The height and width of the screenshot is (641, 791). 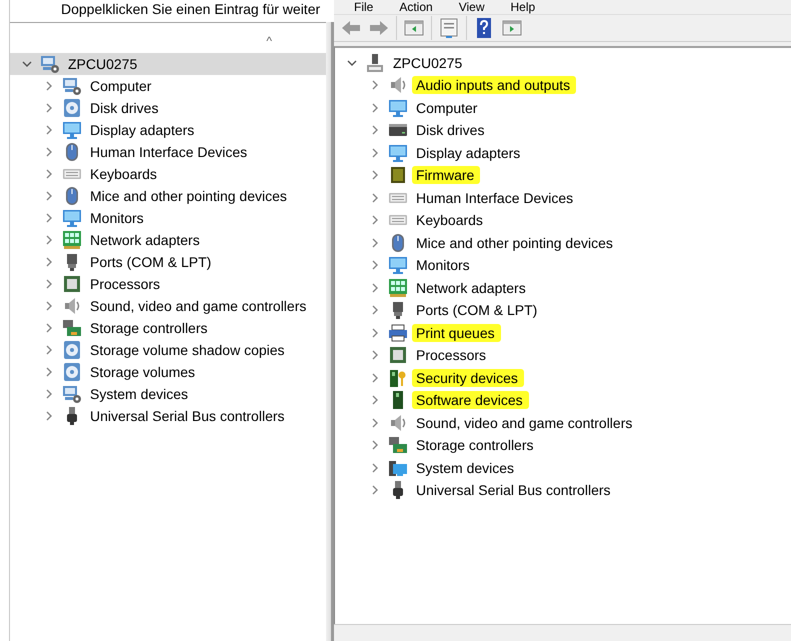 I want to click on properties-icon, so click(x=449, y=28).